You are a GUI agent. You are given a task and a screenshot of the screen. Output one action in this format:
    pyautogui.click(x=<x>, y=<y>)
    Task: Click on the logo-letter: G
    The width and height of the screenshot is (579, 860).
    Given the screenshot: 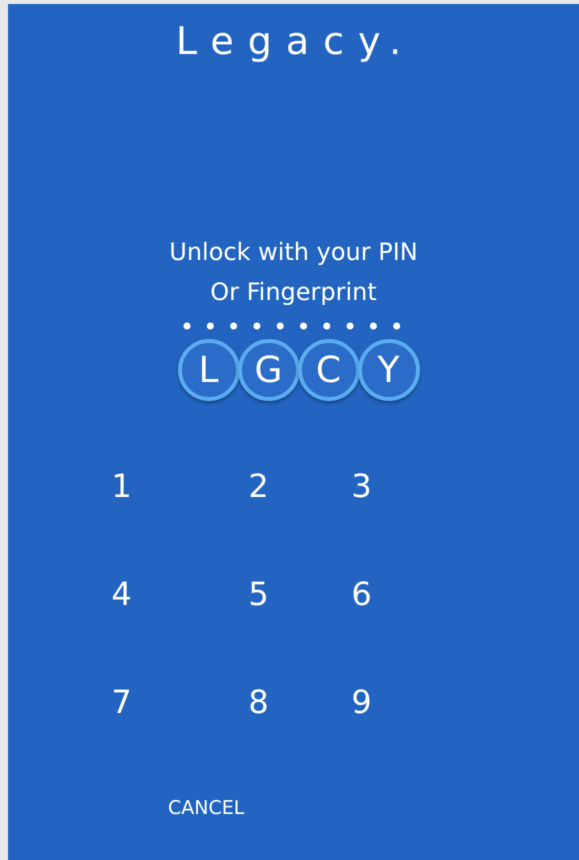 What is the action you would take?
    pyautogui.click(x=269, y=370)
    